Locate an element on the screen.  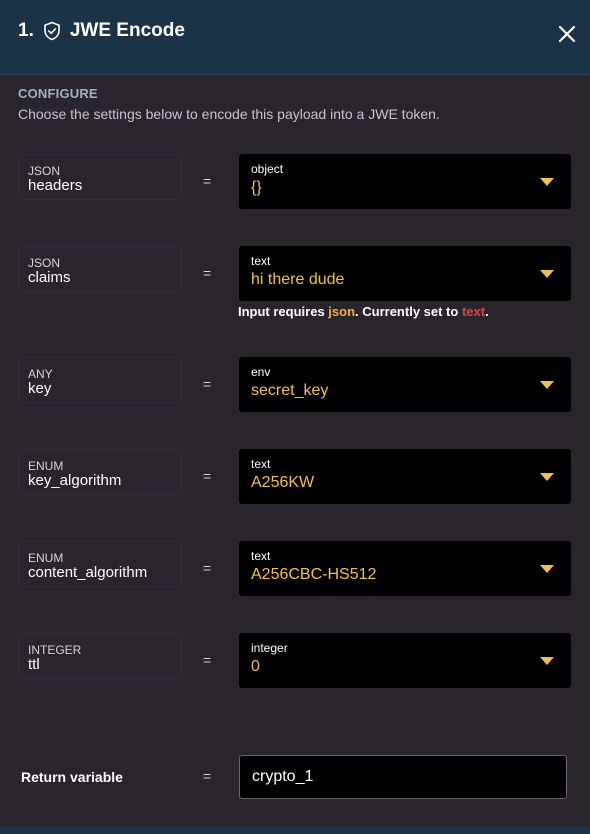
value-selector-ttl: integer 0 is located at coordinates (405, 660).